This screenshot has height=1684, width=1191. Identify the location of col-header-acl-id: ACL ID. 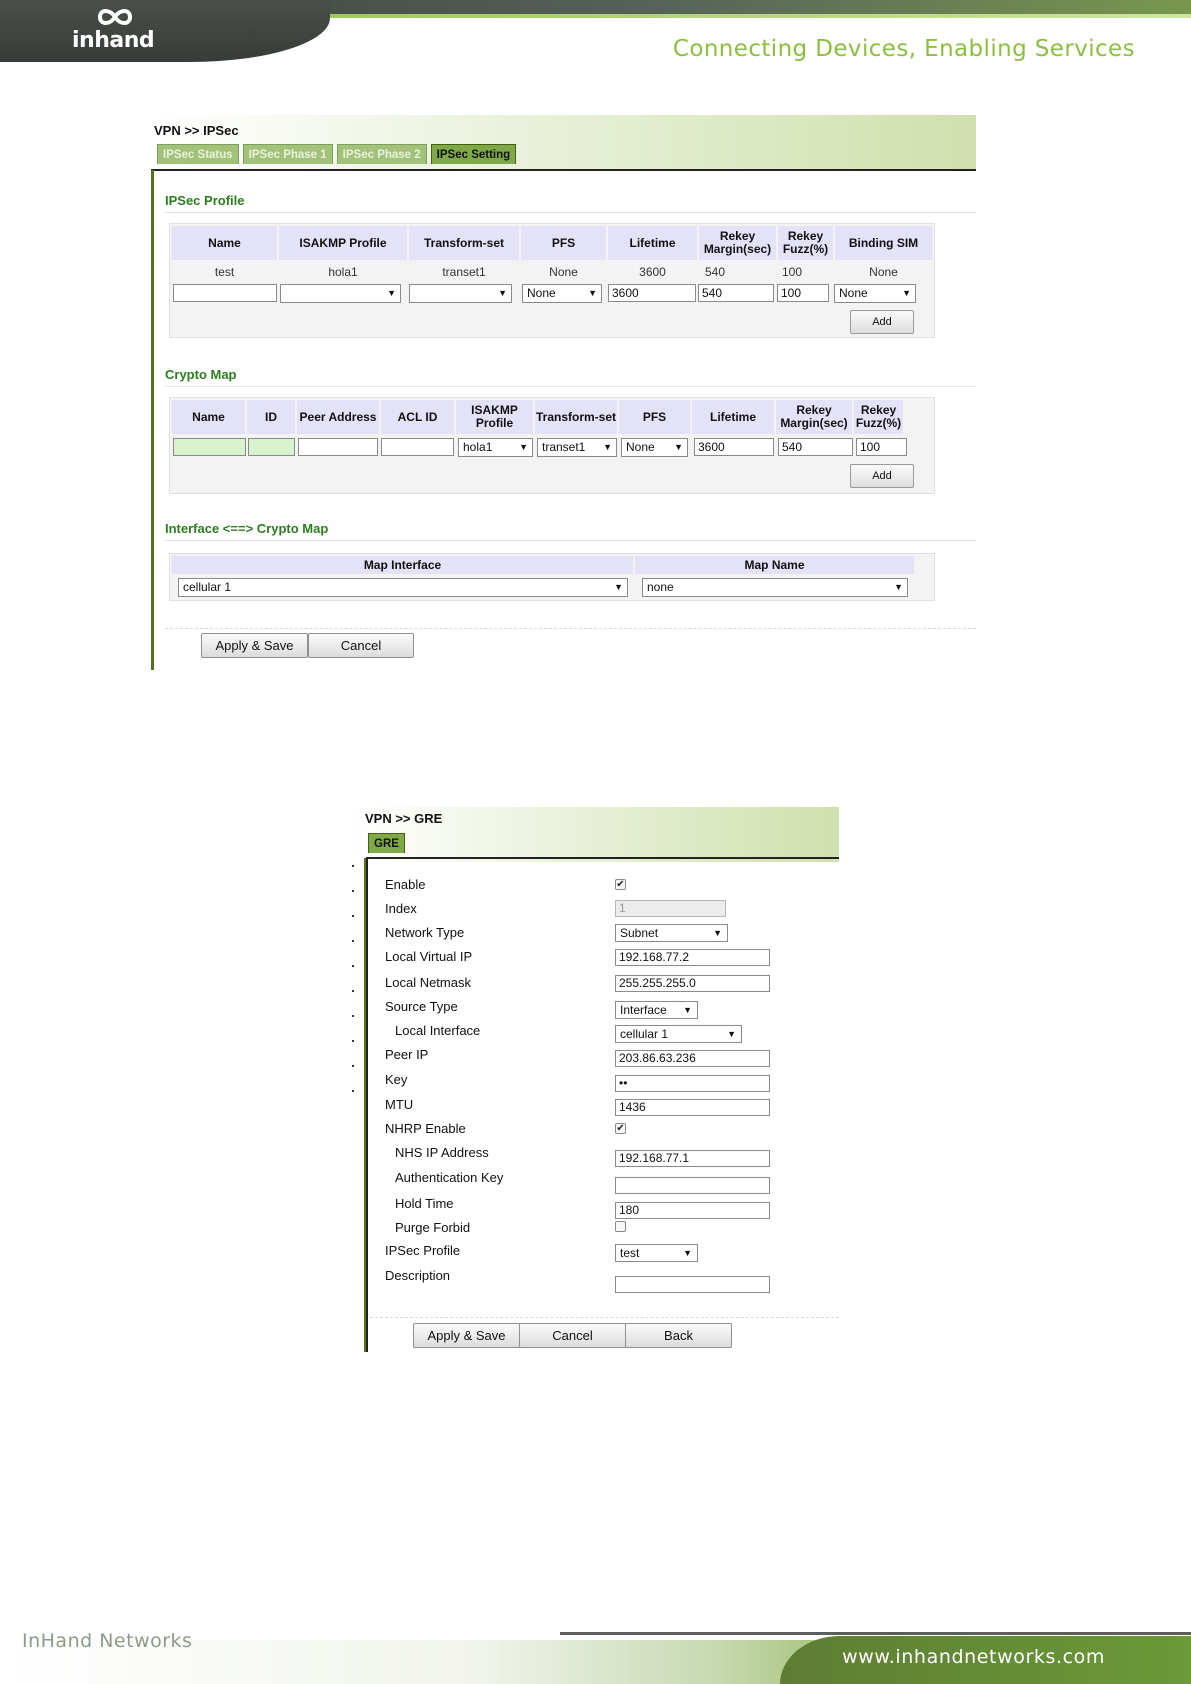
(417, 417).